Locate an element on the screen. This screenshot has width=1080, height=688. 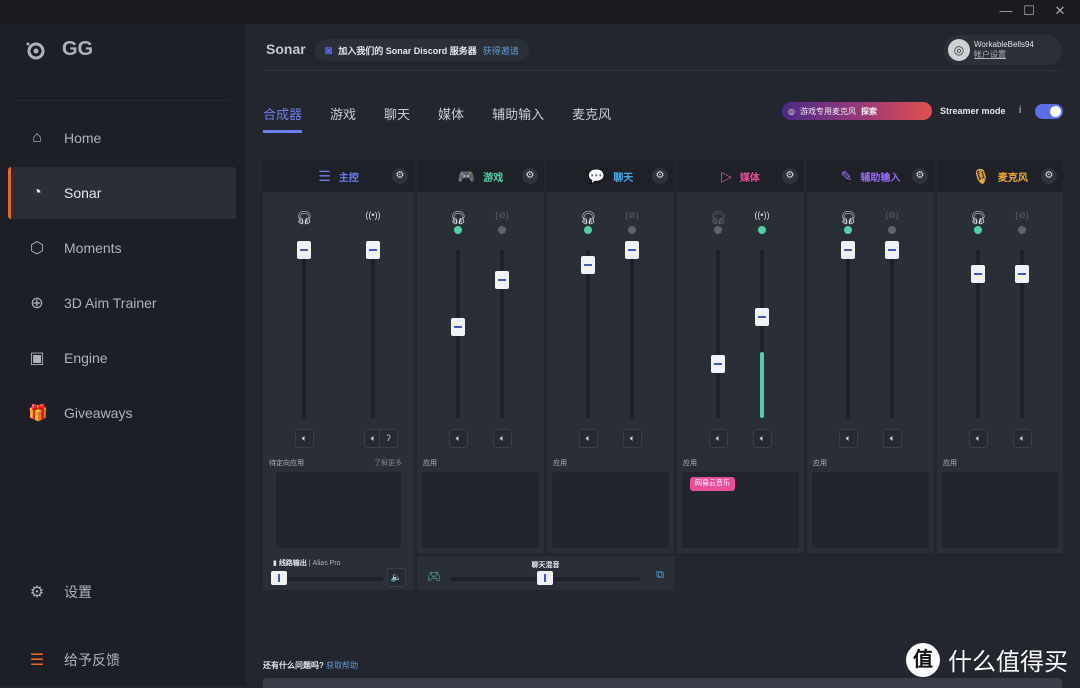
maximize-button: ☐ is located at coordinates (1029, 11).